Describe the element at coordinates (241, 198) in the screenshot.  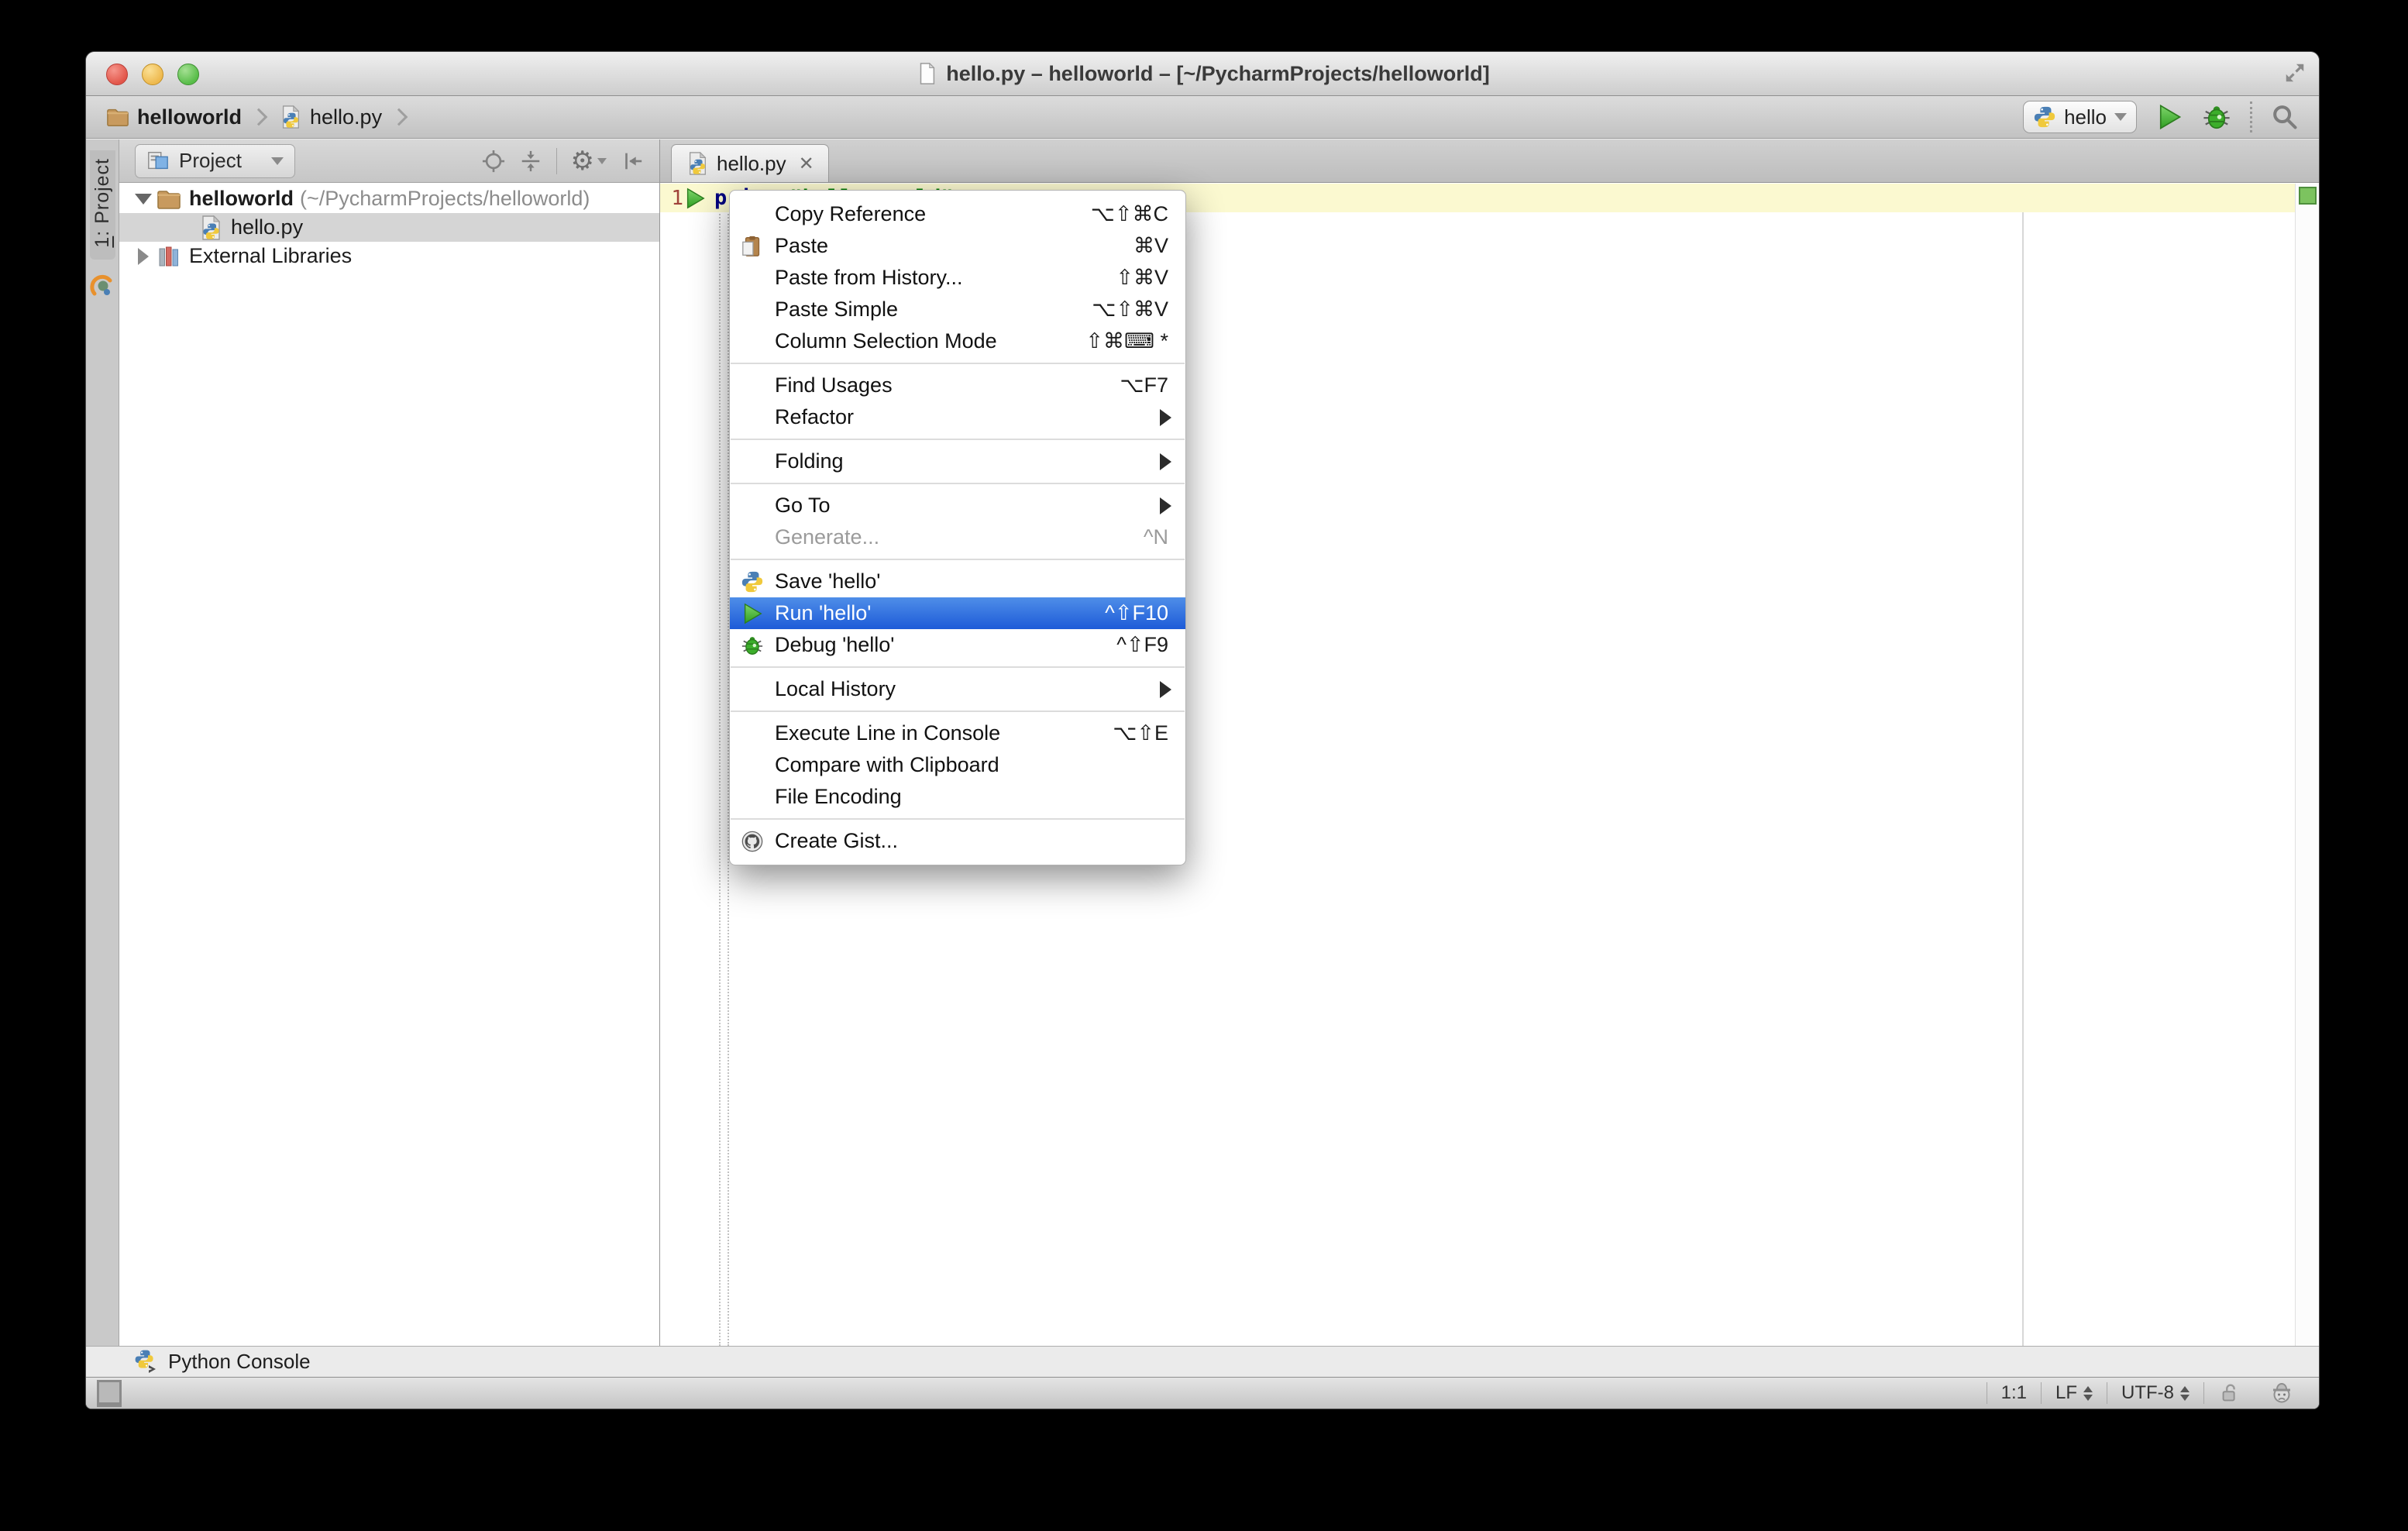
I see `tree-node-label: helloworld` at that location.